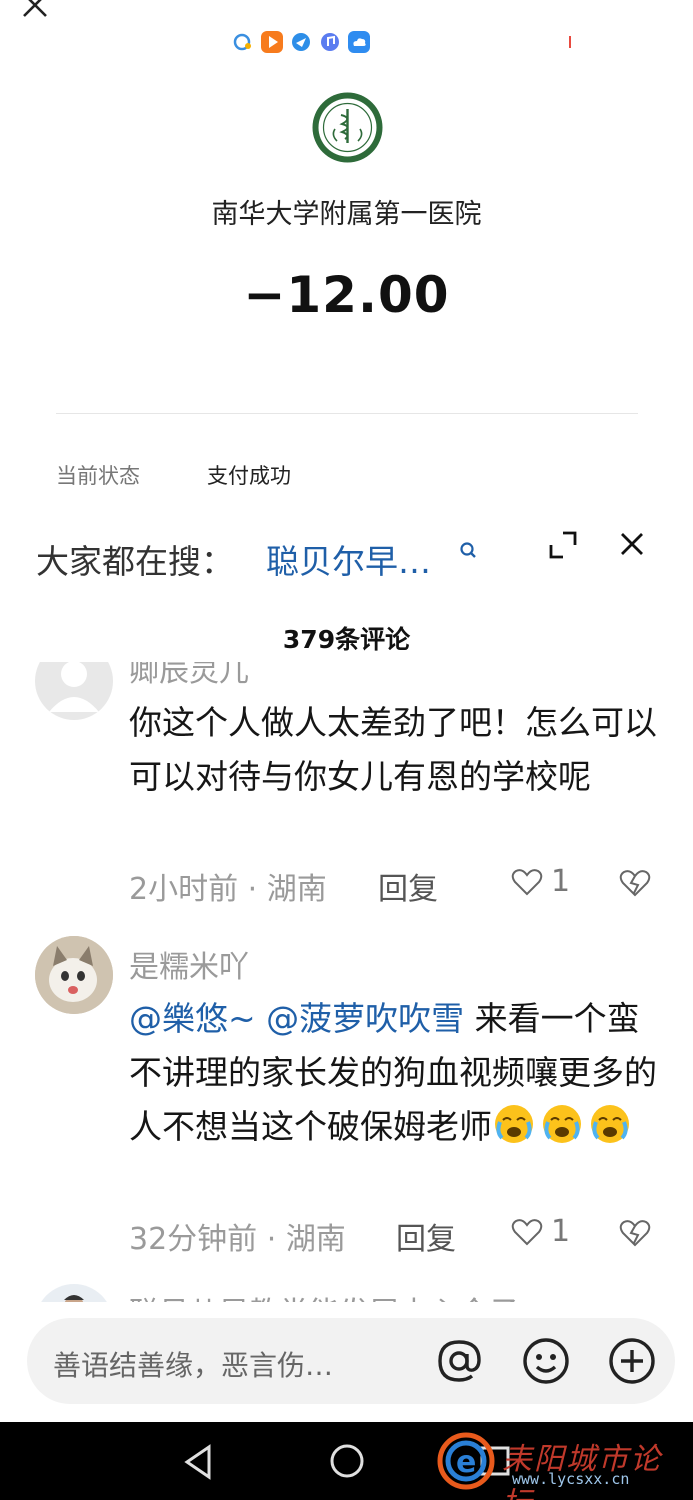 Image resolution: width=693 pixels, height=1500 pixels. Describe the element at coordinates (249, 476) in the screenshot. I see `status-value: 支付成功` at that location.